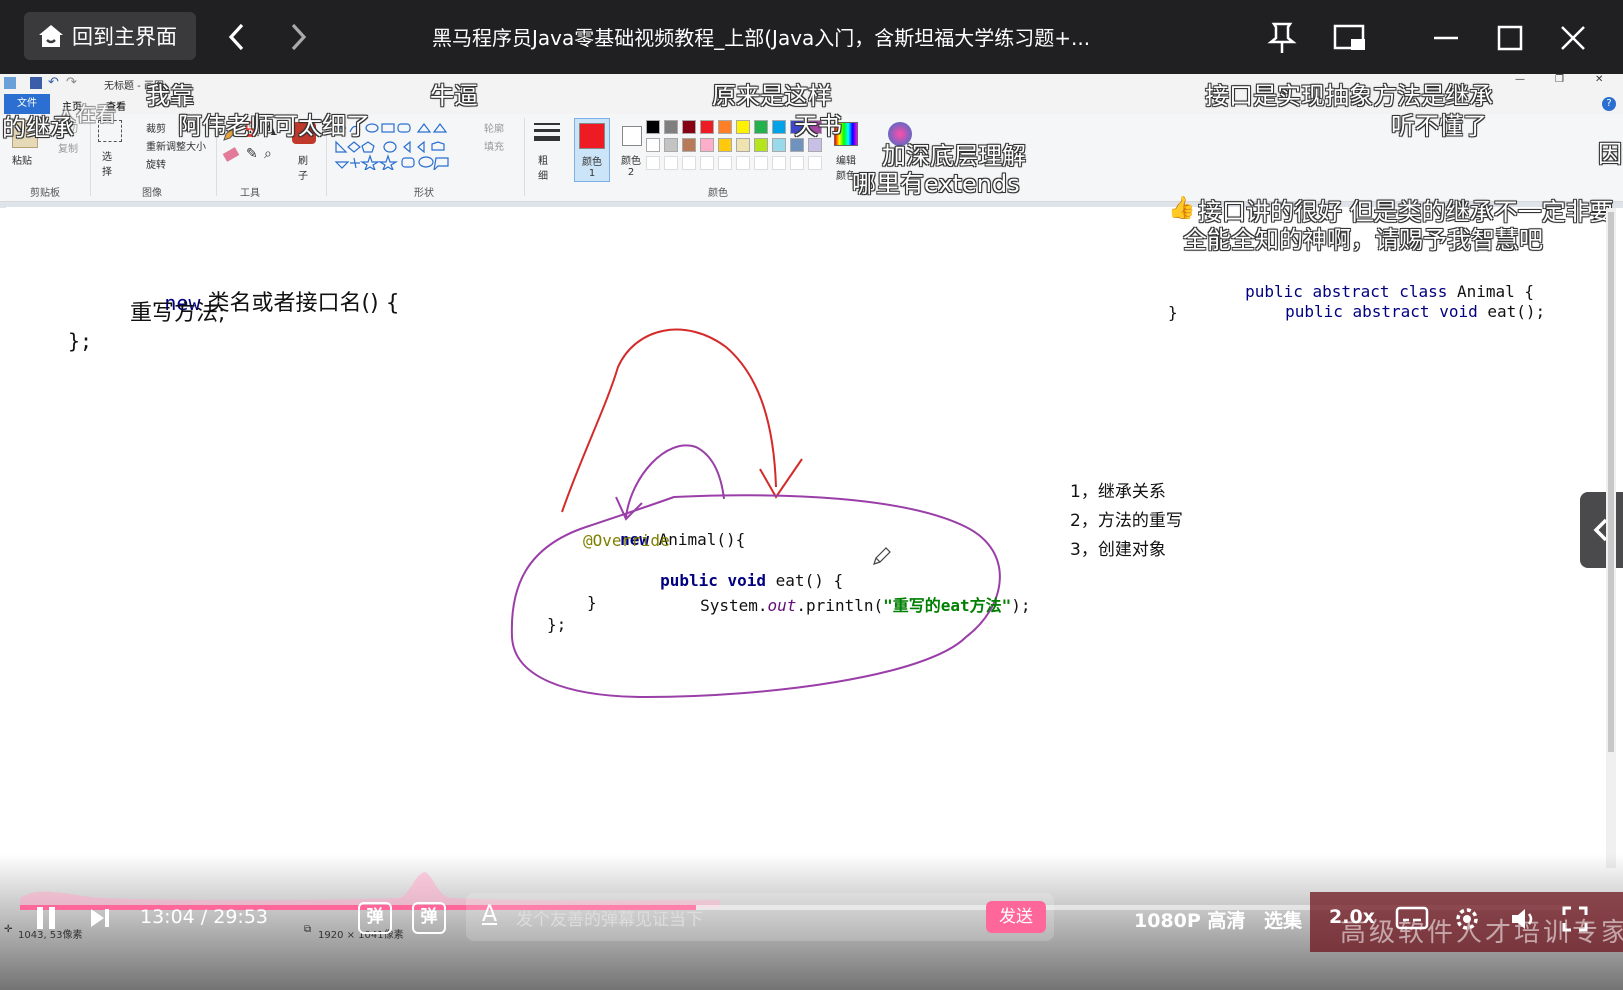 Image resolution: width=1623 pixels, height=990 pixels. I want to click on speed-button: 2.0x, so click(1352, 917).